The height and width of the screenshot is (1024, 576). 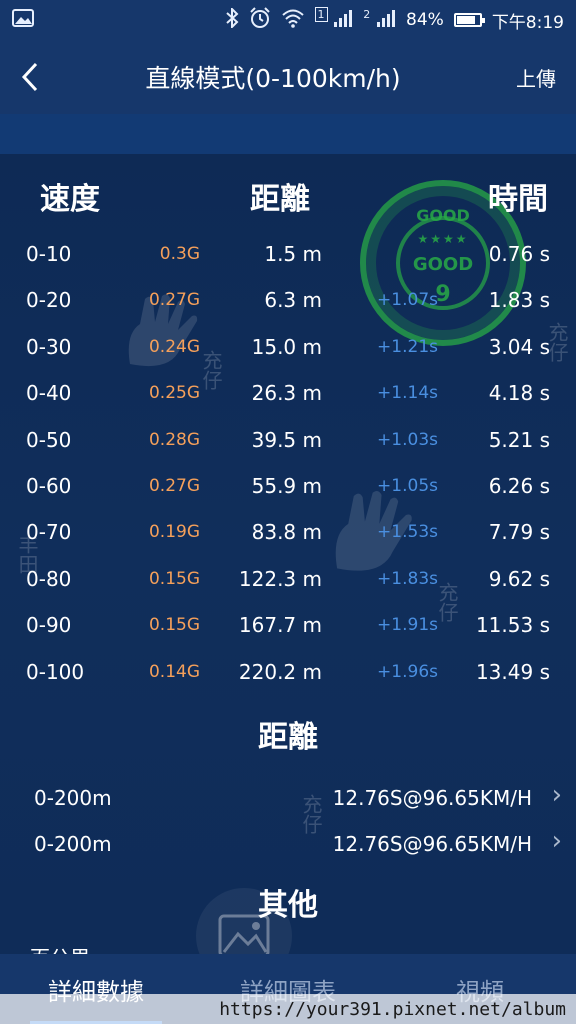 What do you see at coordinates (407, 671) in the screenshot?
I see `split-delta: +1.96s` at bounding box center [407, 671].